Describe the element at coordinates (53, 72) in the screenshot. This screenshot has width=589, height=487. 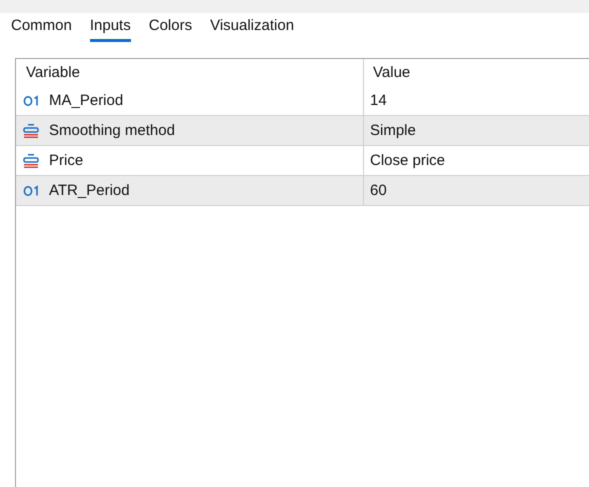
I see `column-header: Variable` at that location.